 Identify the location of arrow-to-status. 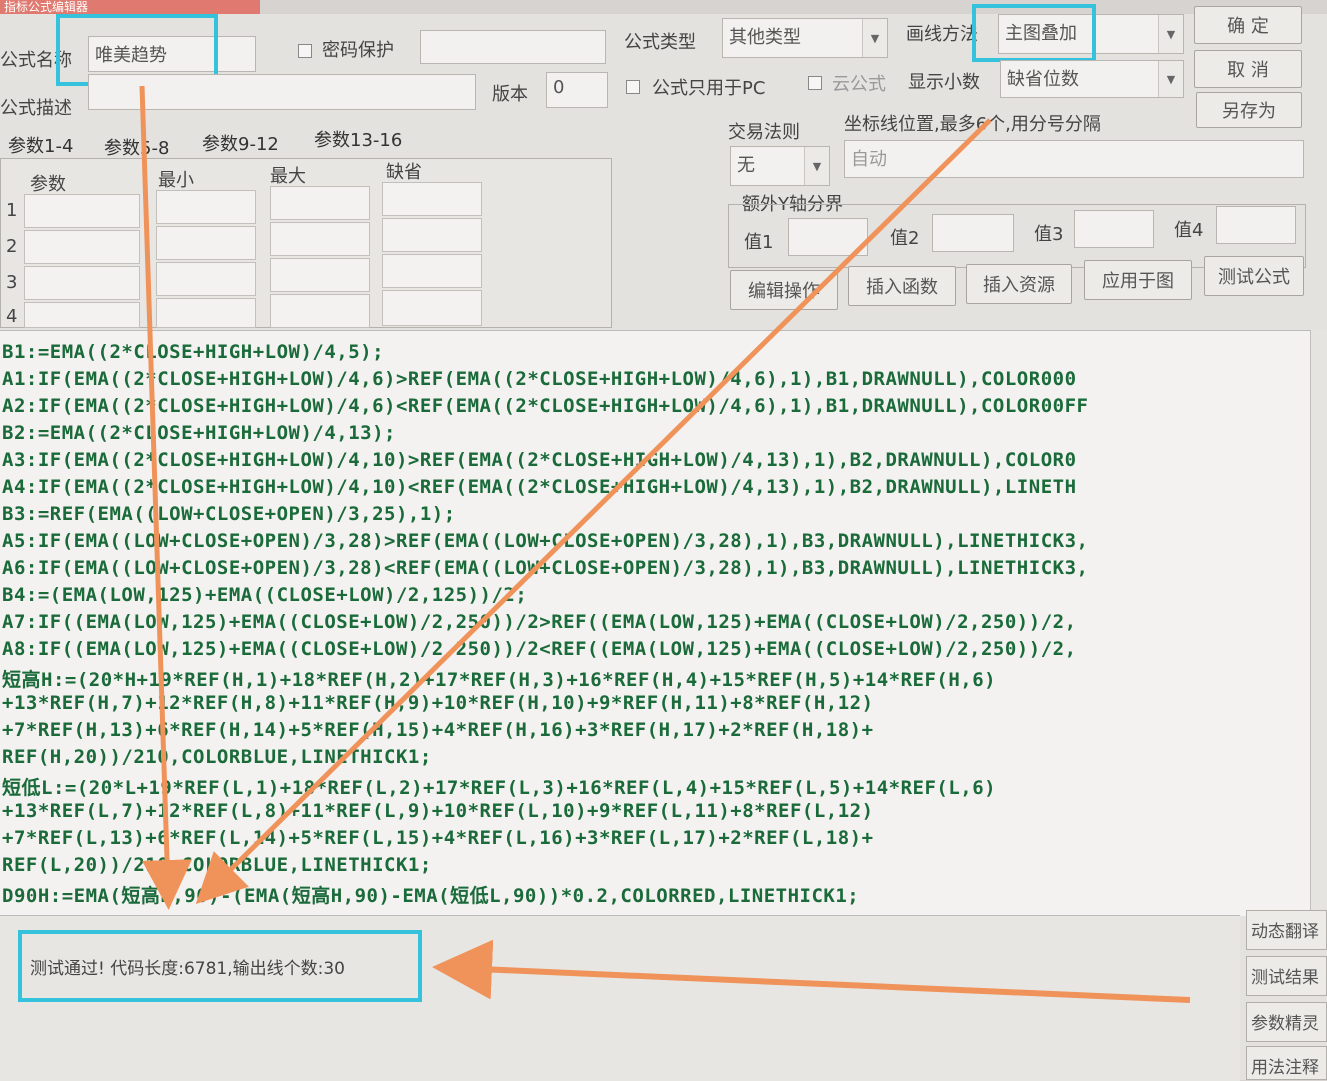
(811, 971).